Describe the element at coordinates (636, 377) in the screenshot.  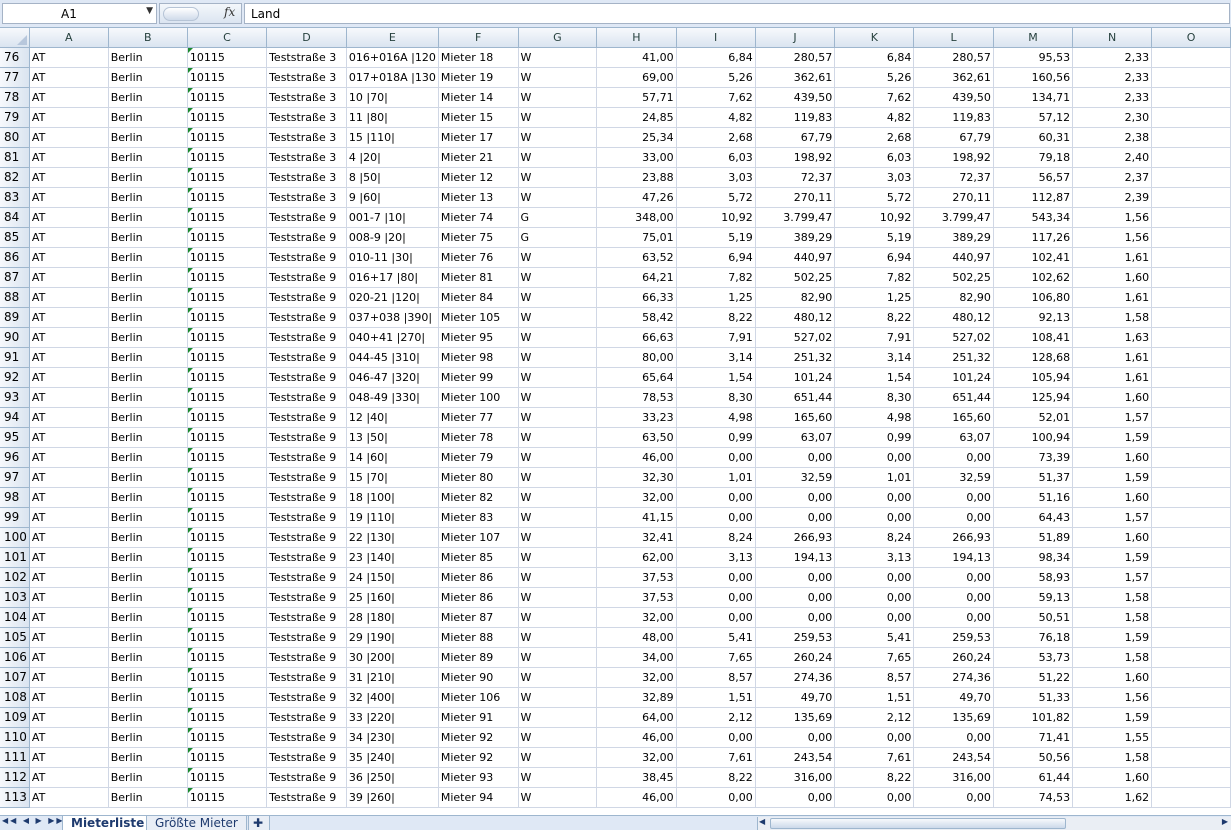
I see `cell-h: 65,64` at that location.